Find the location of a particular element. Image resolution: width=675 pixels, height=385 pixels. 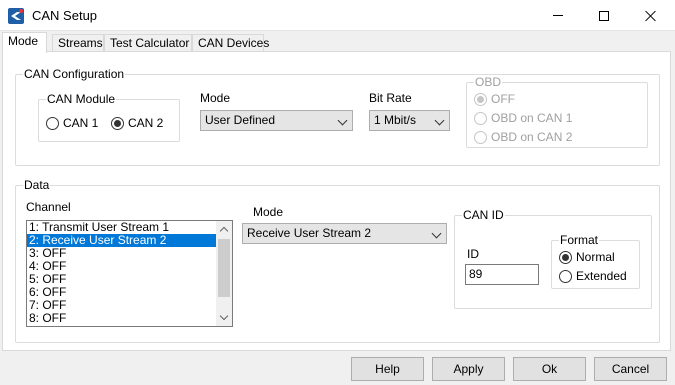

obd-can1-radio: OBD on CAN 1 is located at coordinates (523, 118).